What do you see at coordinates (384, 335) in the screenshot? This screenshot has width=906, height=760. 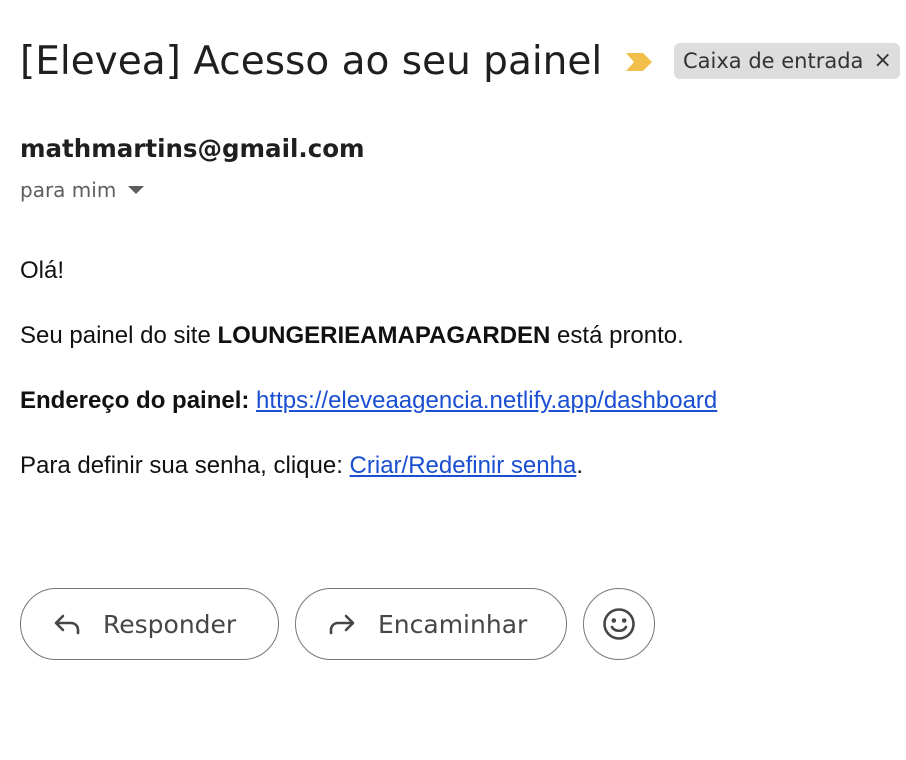 I see `site-name: LOUNGERIEAMAPAGARDEN` at bounding box center [384, 335].